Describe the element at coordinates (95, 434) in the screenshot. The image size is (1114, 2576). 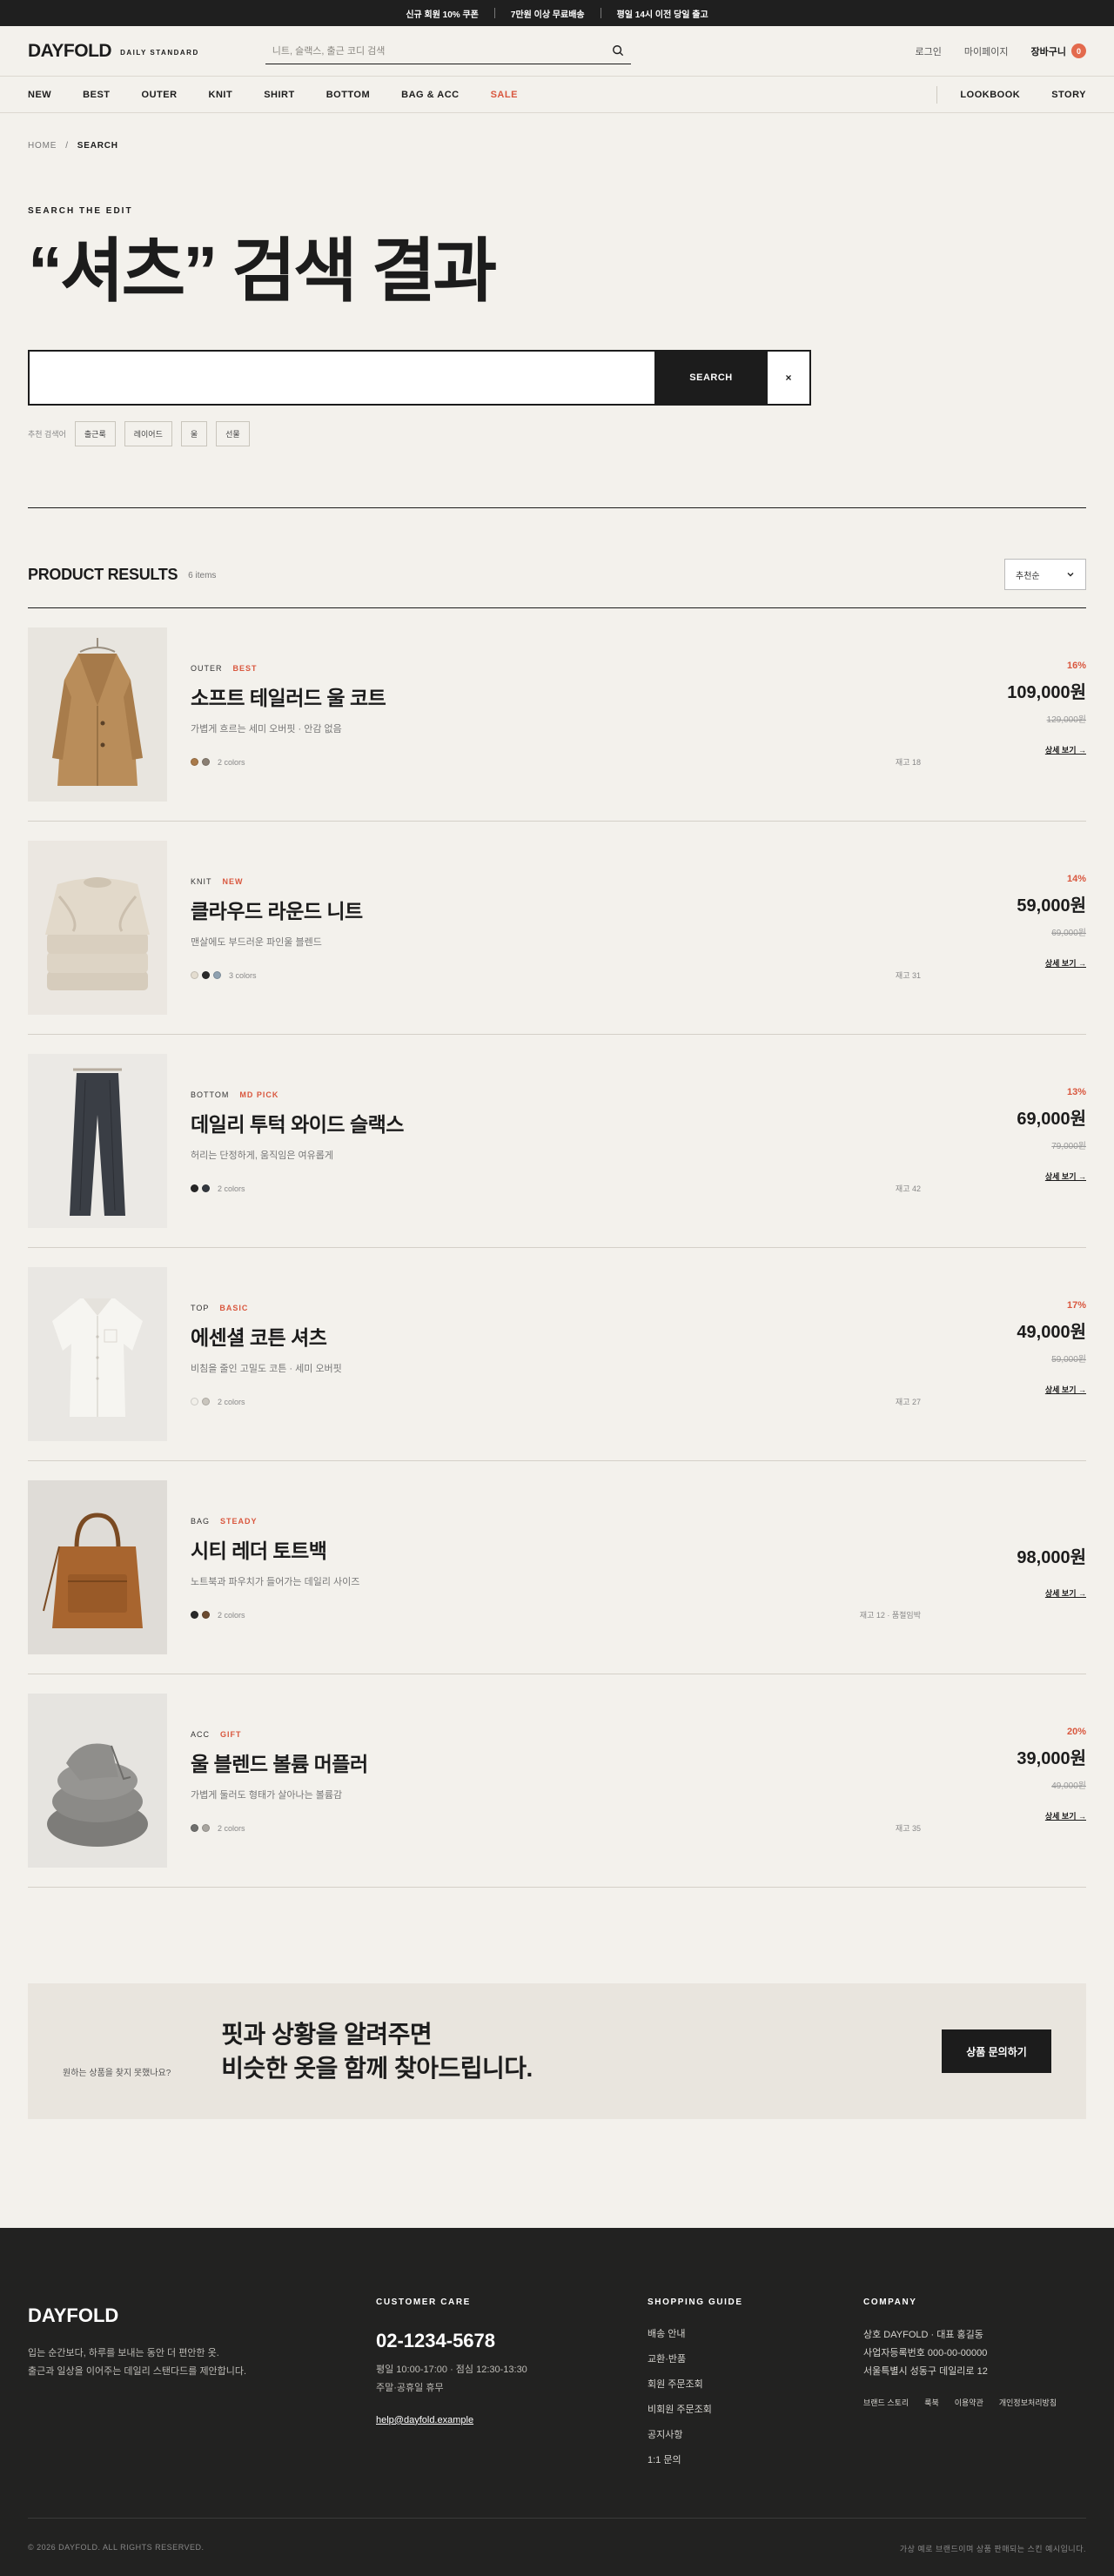
I see `keyword-chip: 출근룩` at that location.